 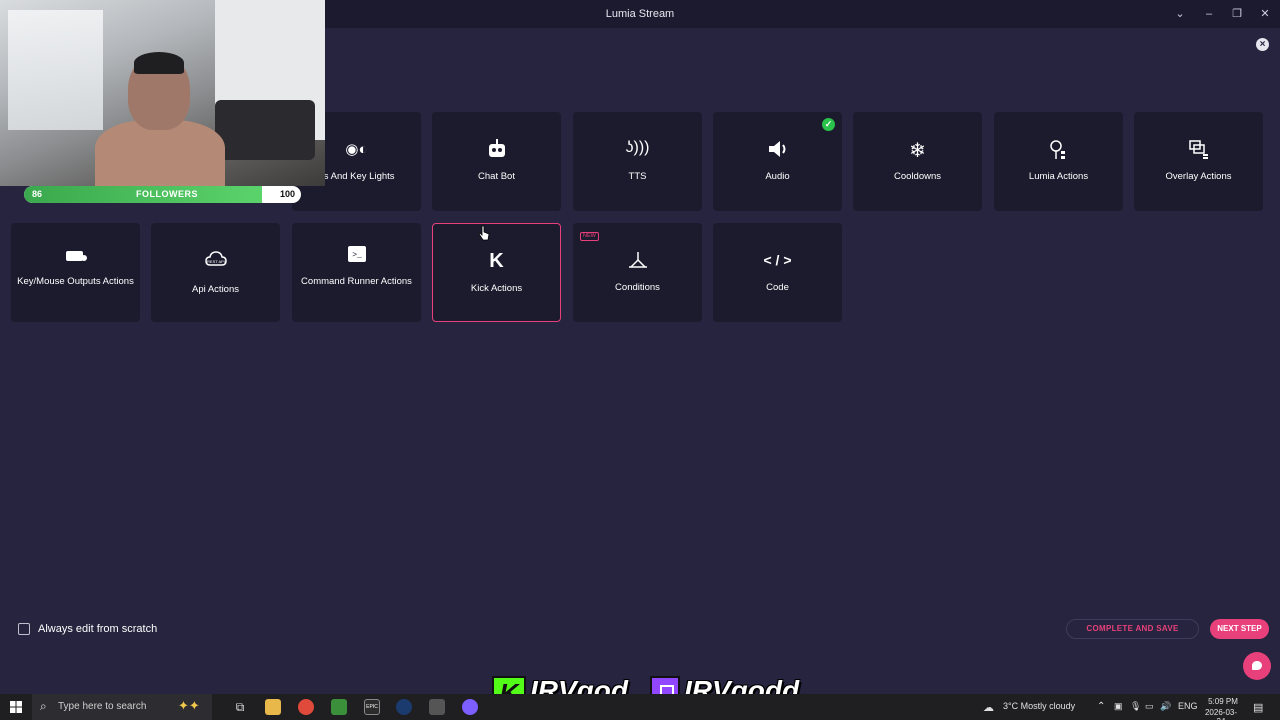 What do you see at coordinates (637, 176) in the screenshot?
I see `tile-label: TTS` at bounding box center [637, 176].